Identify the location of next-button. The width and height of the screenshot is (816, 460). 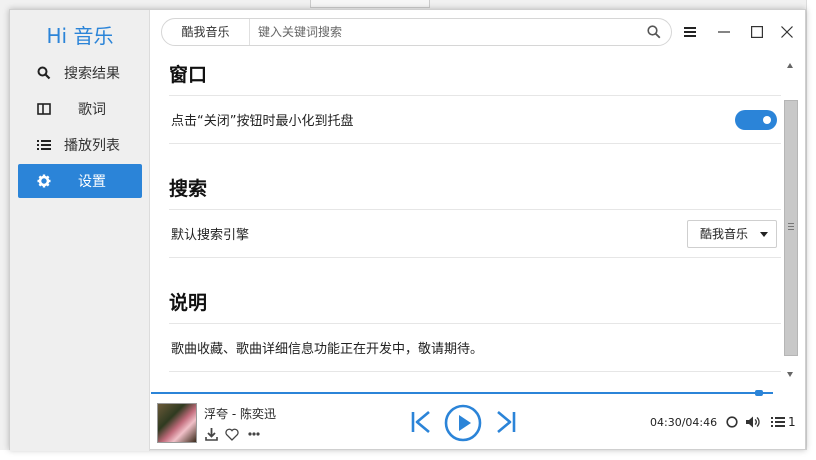
(506, 422).